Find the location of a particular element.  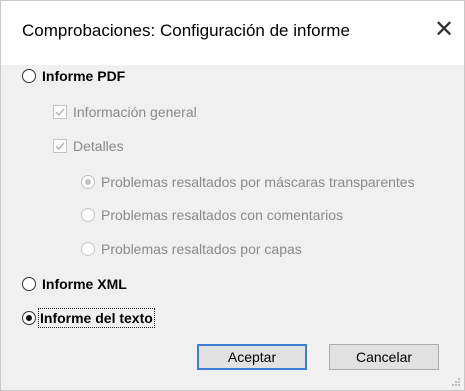

layers-radio is located at coordinates (88, 249).